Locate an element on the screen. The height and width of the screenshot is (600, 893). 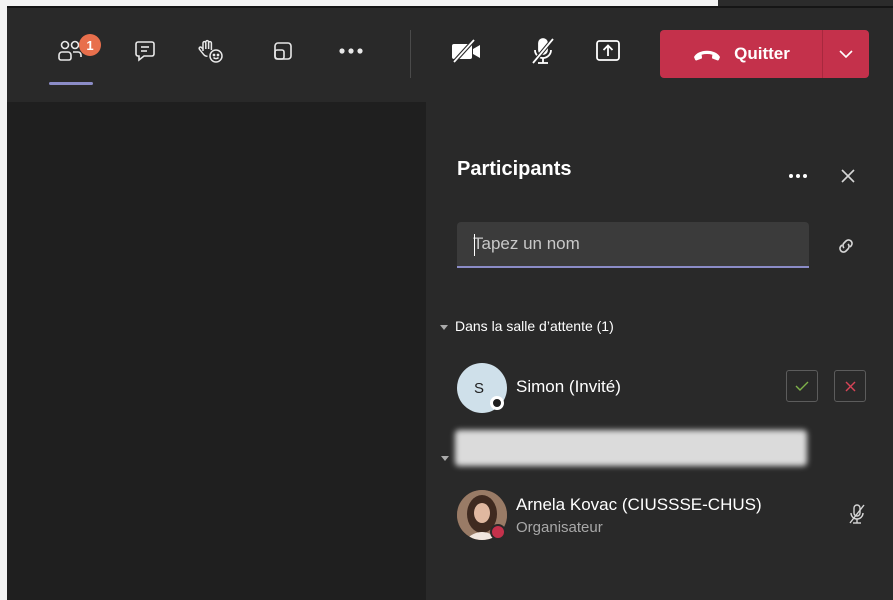
mic-toggle-button is located at coordinates (543, 51).